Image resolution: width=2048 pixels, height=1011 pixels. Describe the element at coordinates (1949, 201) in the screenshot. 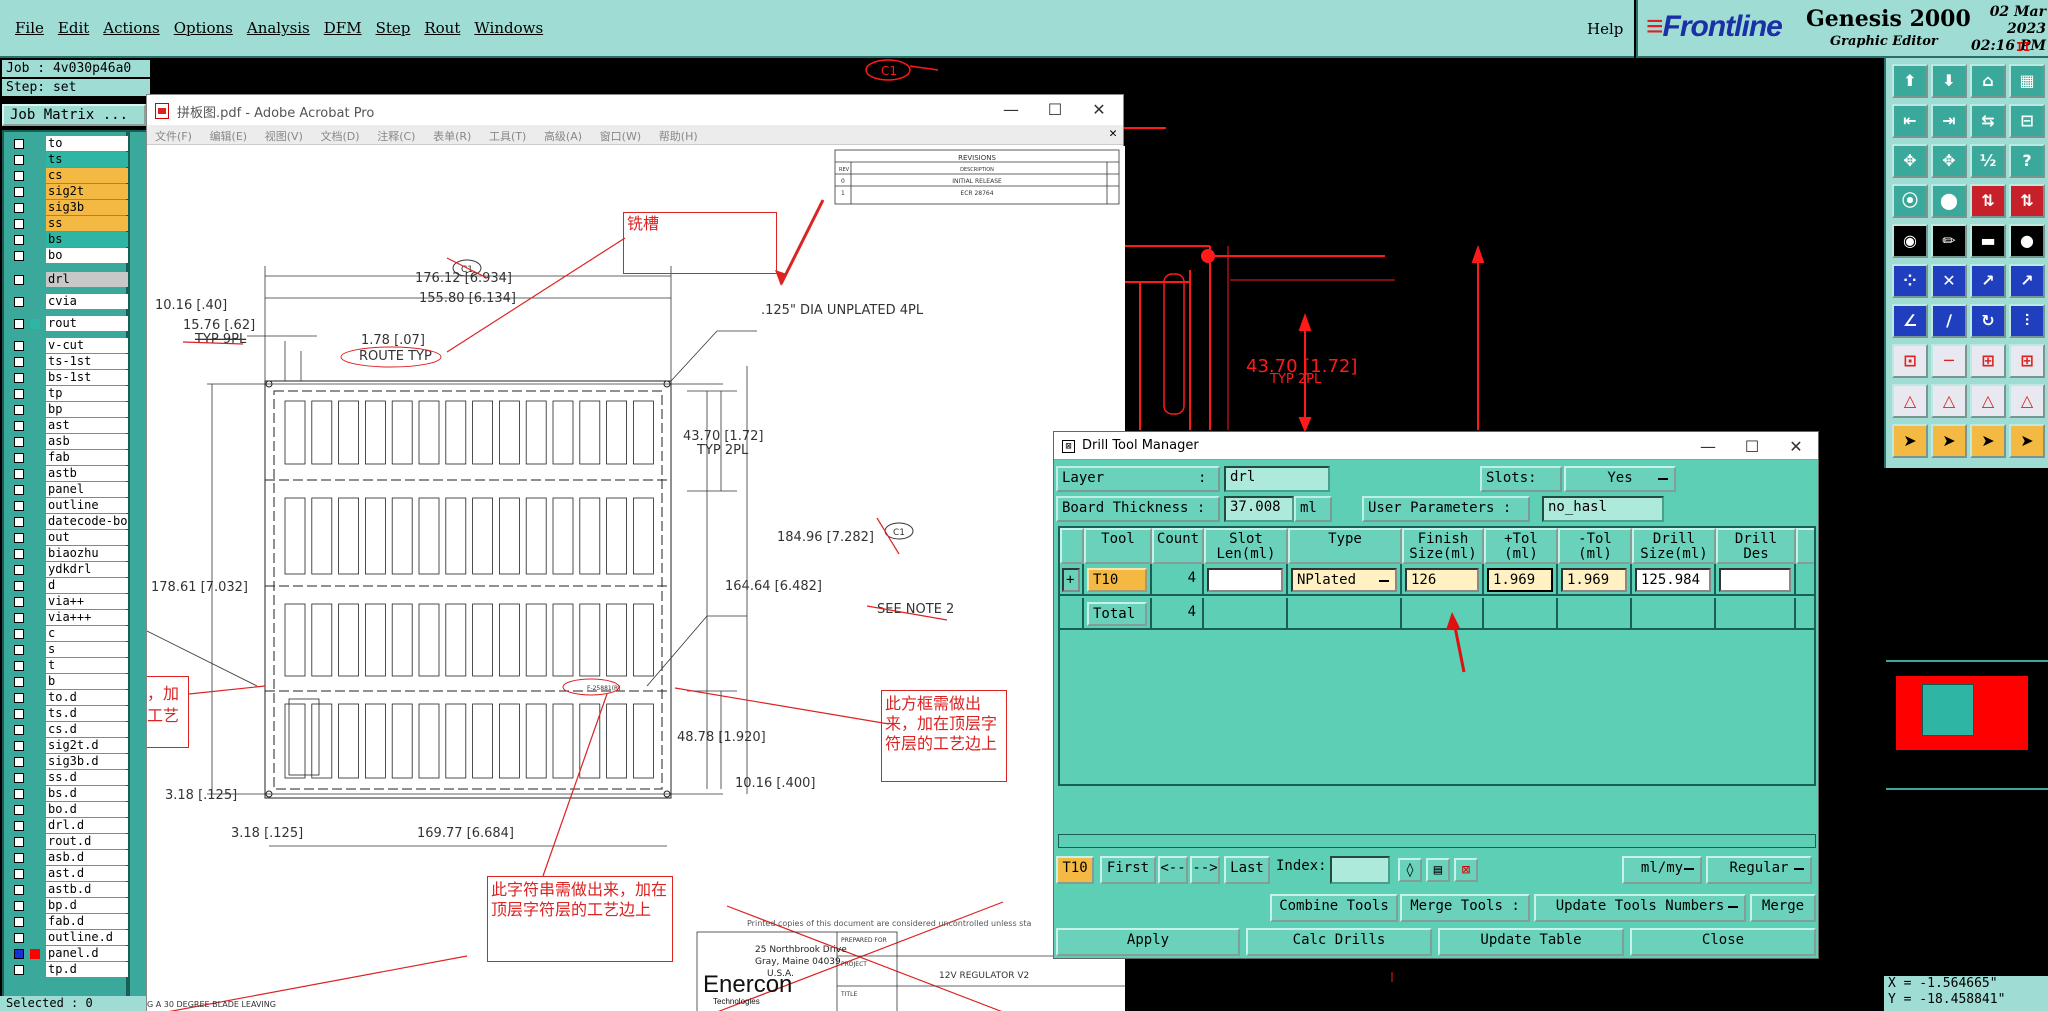

I see `record-icon: ⬤` at that location.